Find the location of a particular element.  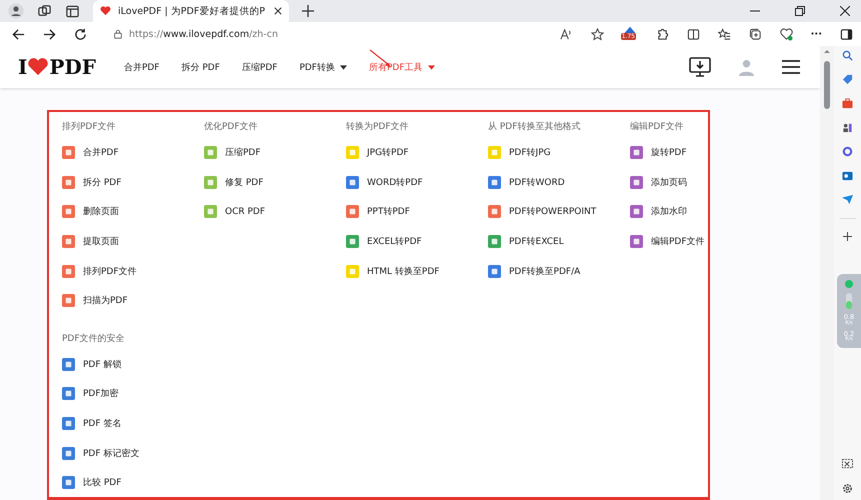

tool-link: PDF 签名 is located at coordinates (133, 423).